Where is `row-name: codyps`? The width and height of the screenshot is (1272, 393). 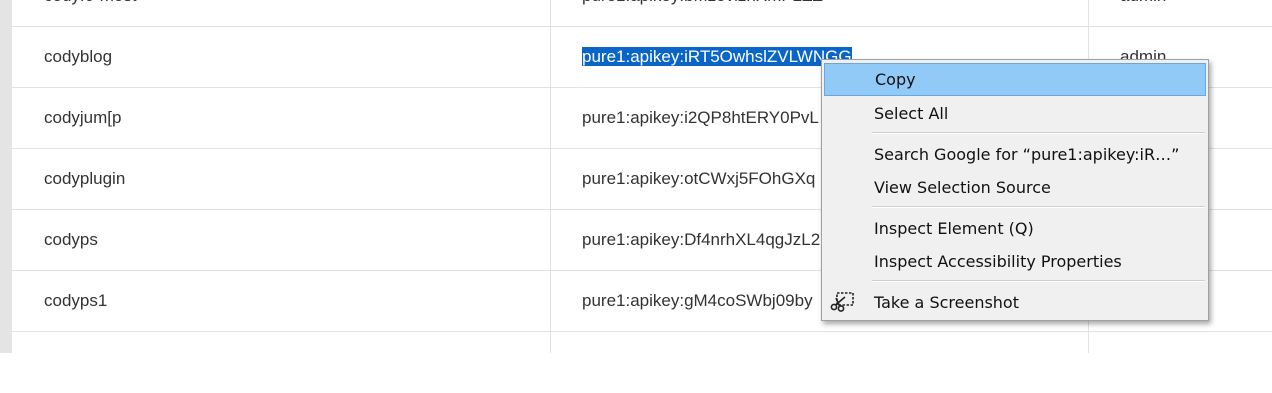 row-name: codyps is located at coordinates (71, 239).